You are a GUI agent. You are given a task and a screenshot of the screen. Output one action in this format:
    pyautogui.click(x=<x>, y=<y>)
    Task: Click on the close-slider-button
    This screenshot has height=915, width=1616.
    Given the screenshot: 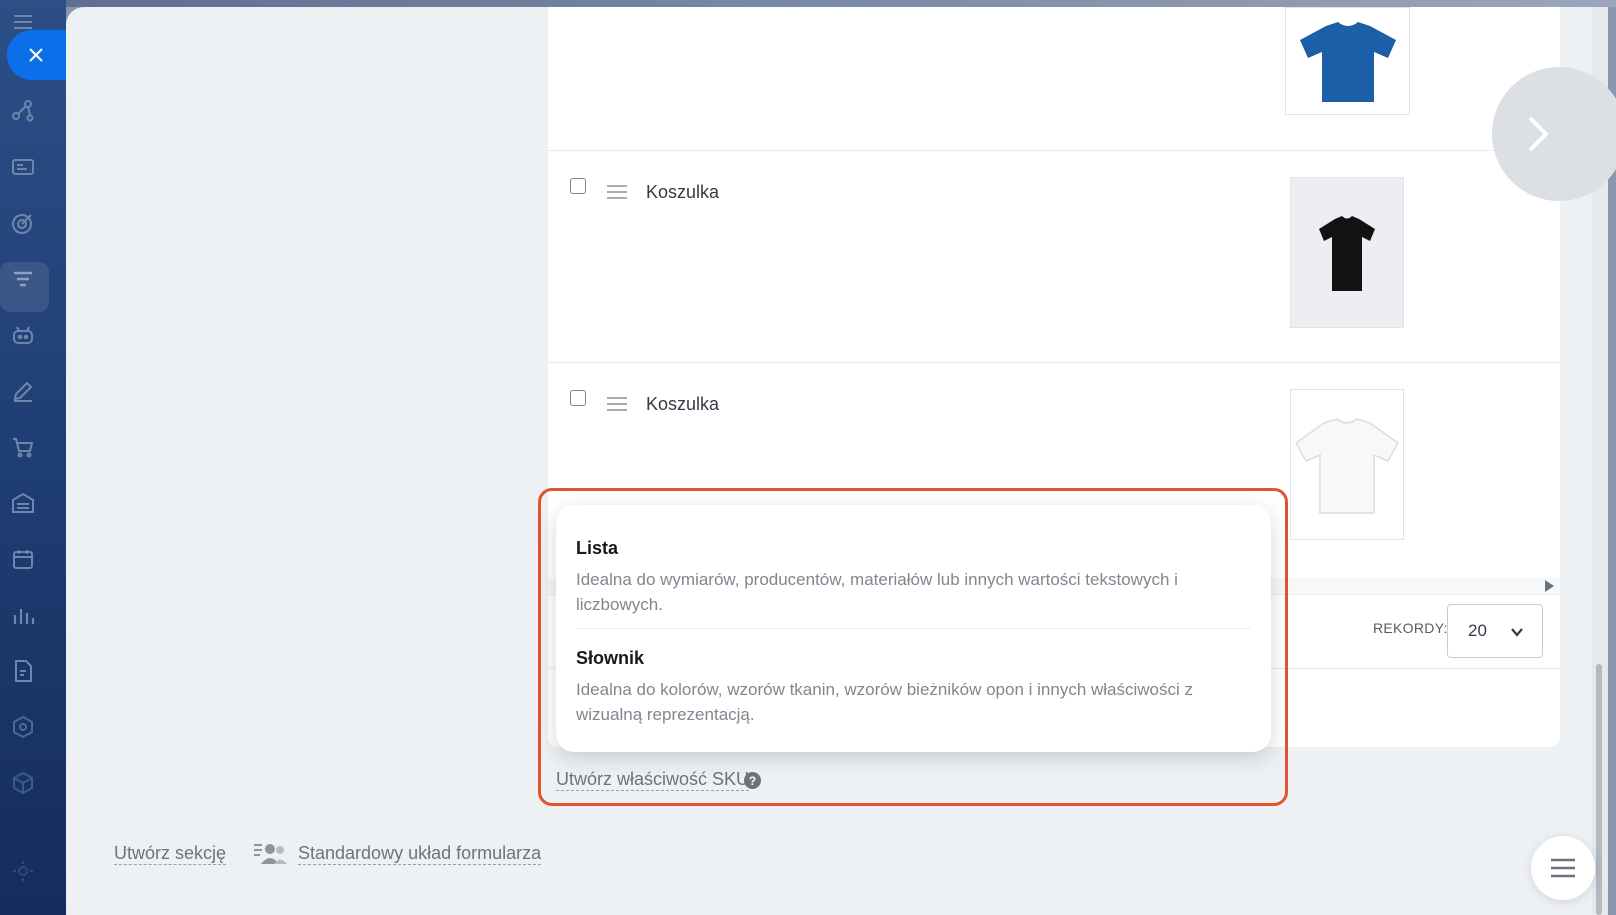 What is the action you would take?
    pyautogui.click(x=39, y=55)
    